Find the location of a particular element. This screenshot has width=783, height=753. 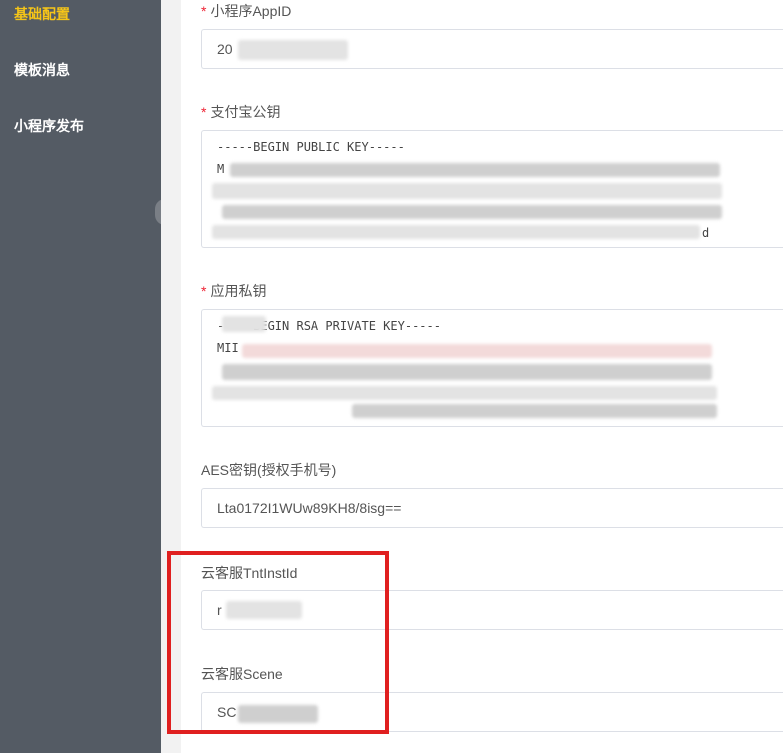

alipay-public-key-textarea: -----BEGIN PUBLIC KEY----- M d is located at coordinates (492, 189).